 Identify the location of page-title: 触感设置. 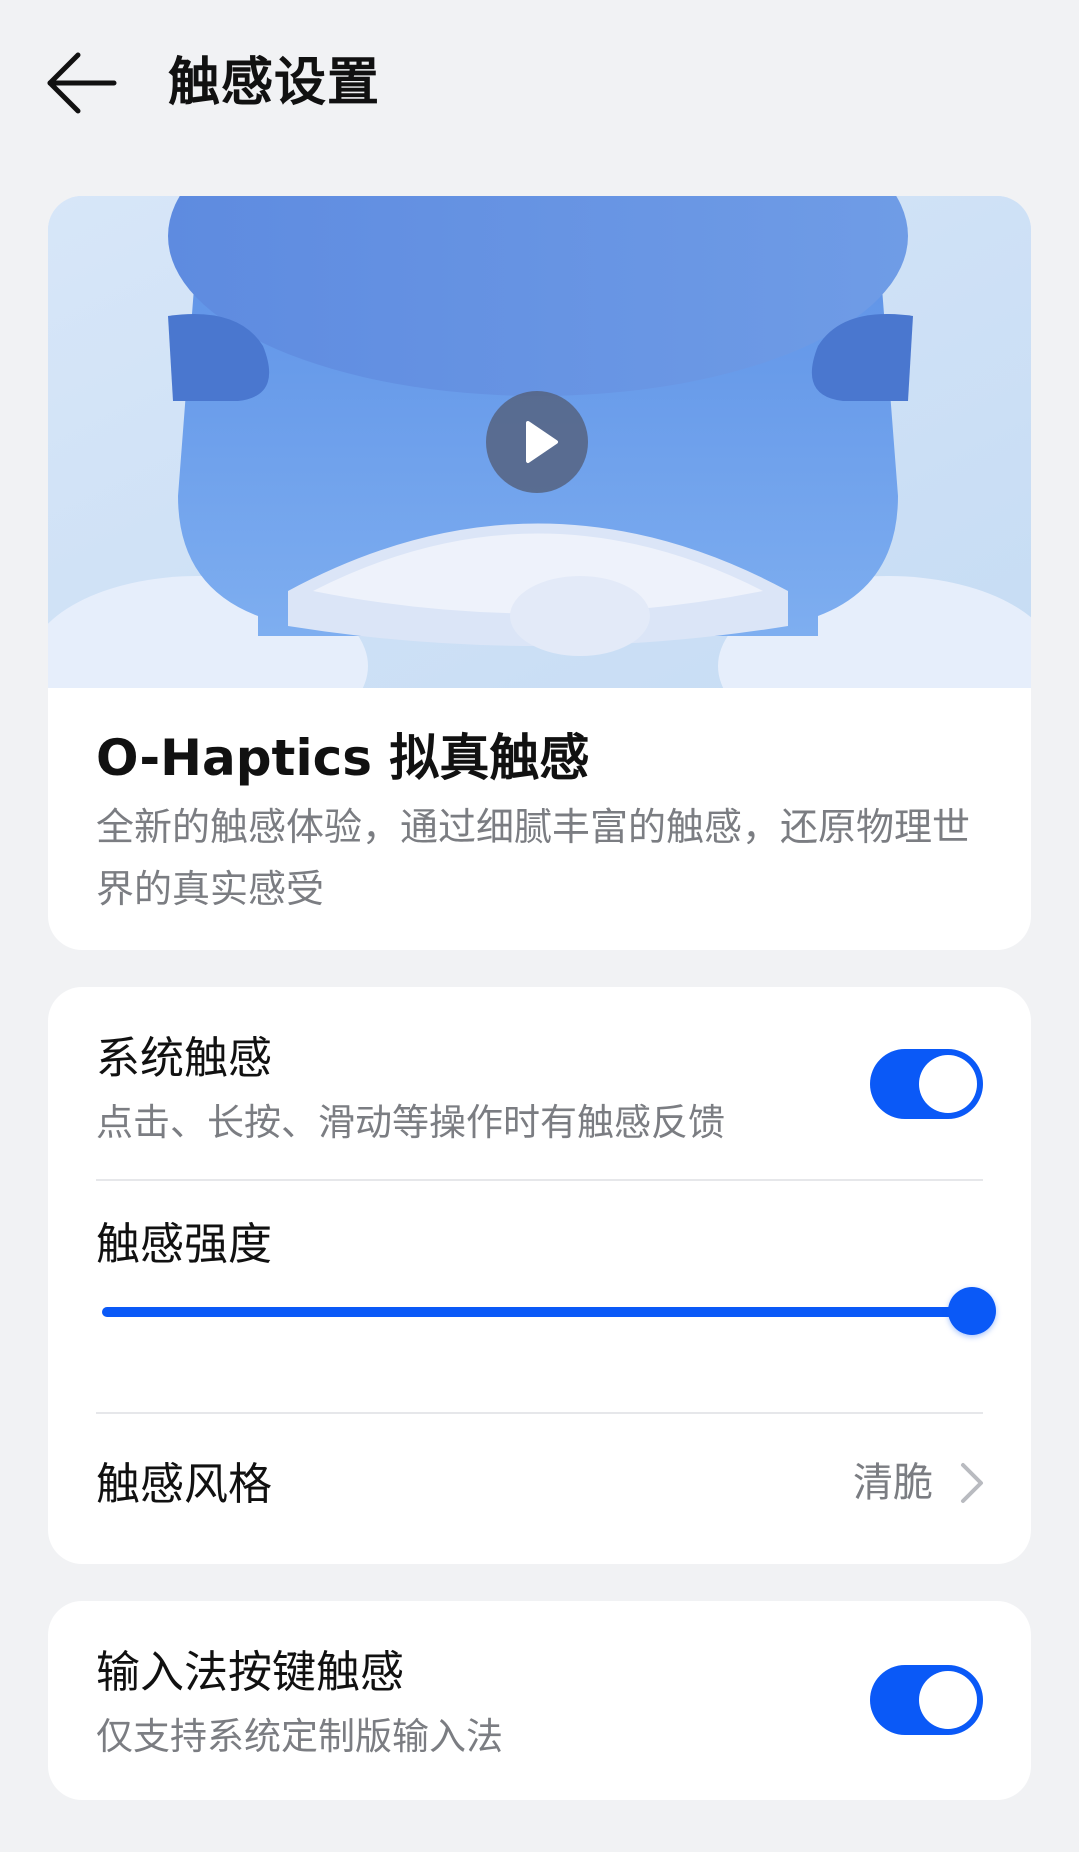
(274, 83).